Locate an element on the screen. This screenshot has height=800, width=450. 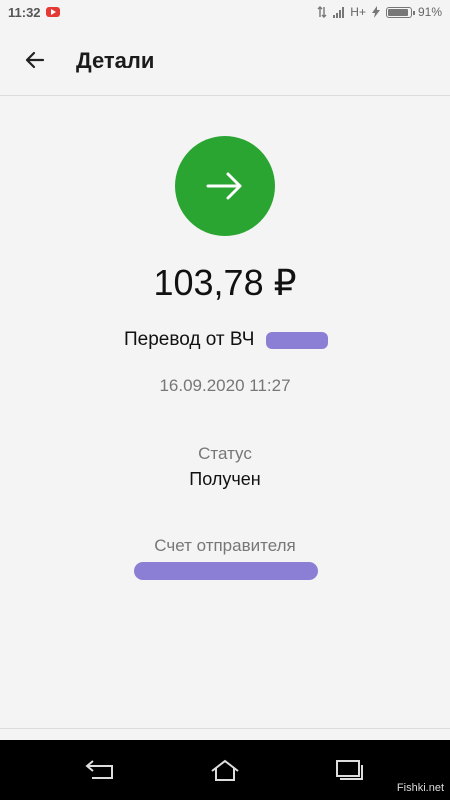
nav-back-icon is located at coordinates (99, 769).